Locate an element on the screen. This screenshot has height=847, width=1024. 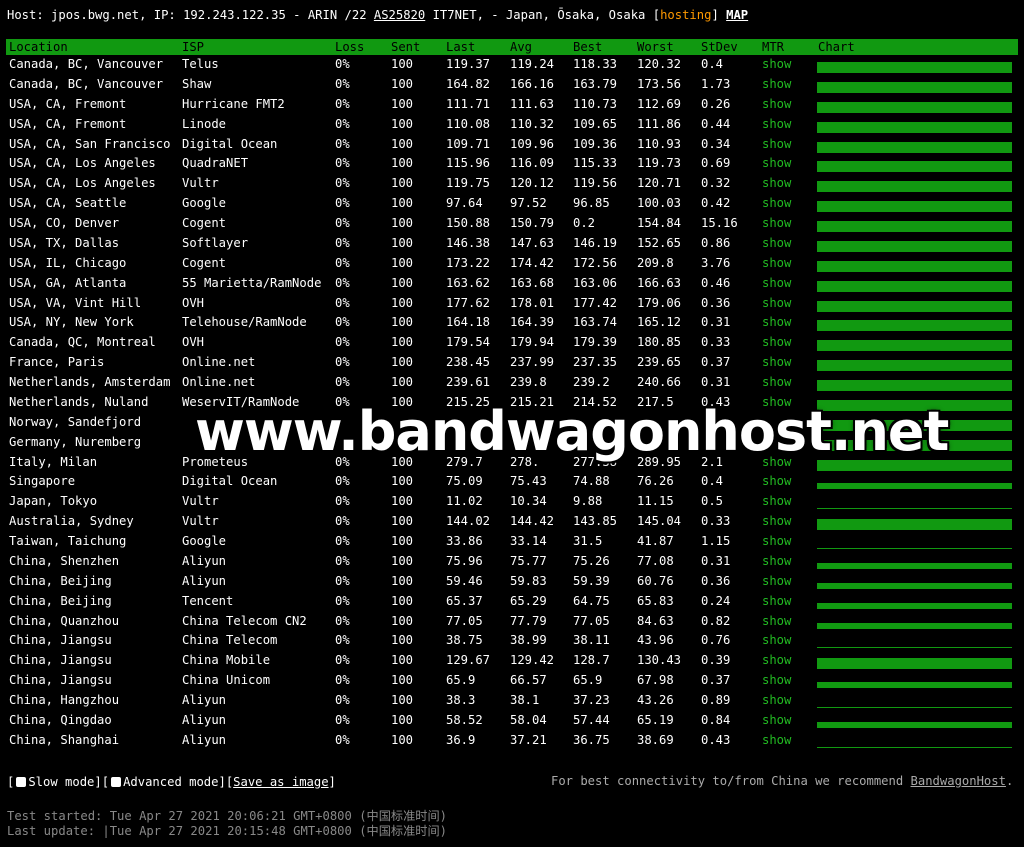
location-cell: China, Shenzhen is located at coordinates (64, 560).